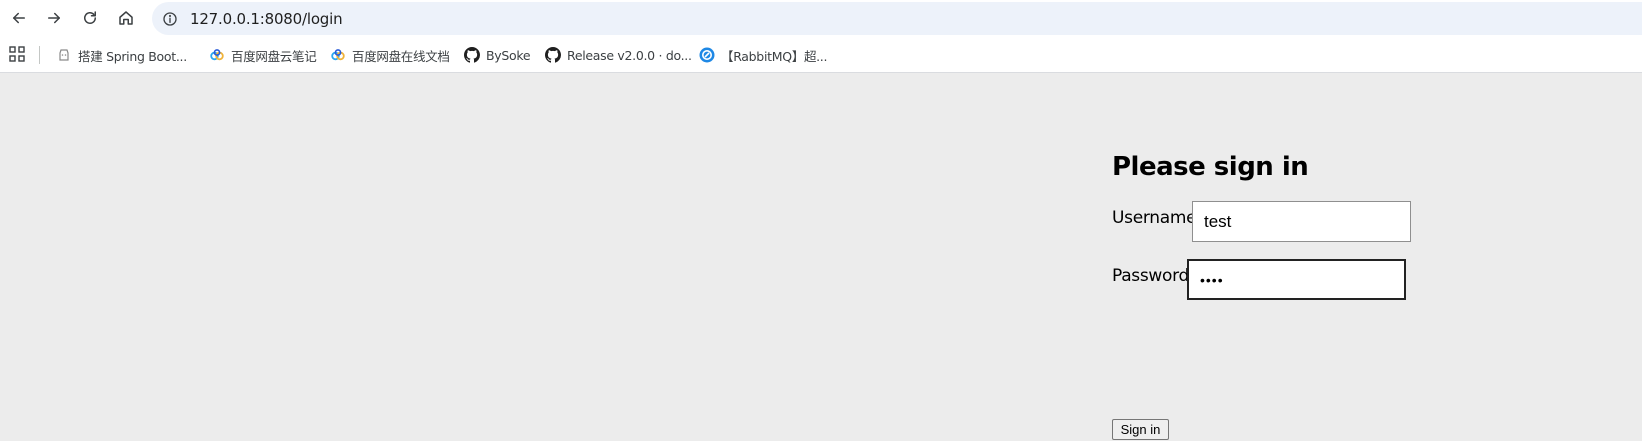 The height and width of the screenshot is (441, 1642). I want to click on back-arrow-icon, so click(19, 18).